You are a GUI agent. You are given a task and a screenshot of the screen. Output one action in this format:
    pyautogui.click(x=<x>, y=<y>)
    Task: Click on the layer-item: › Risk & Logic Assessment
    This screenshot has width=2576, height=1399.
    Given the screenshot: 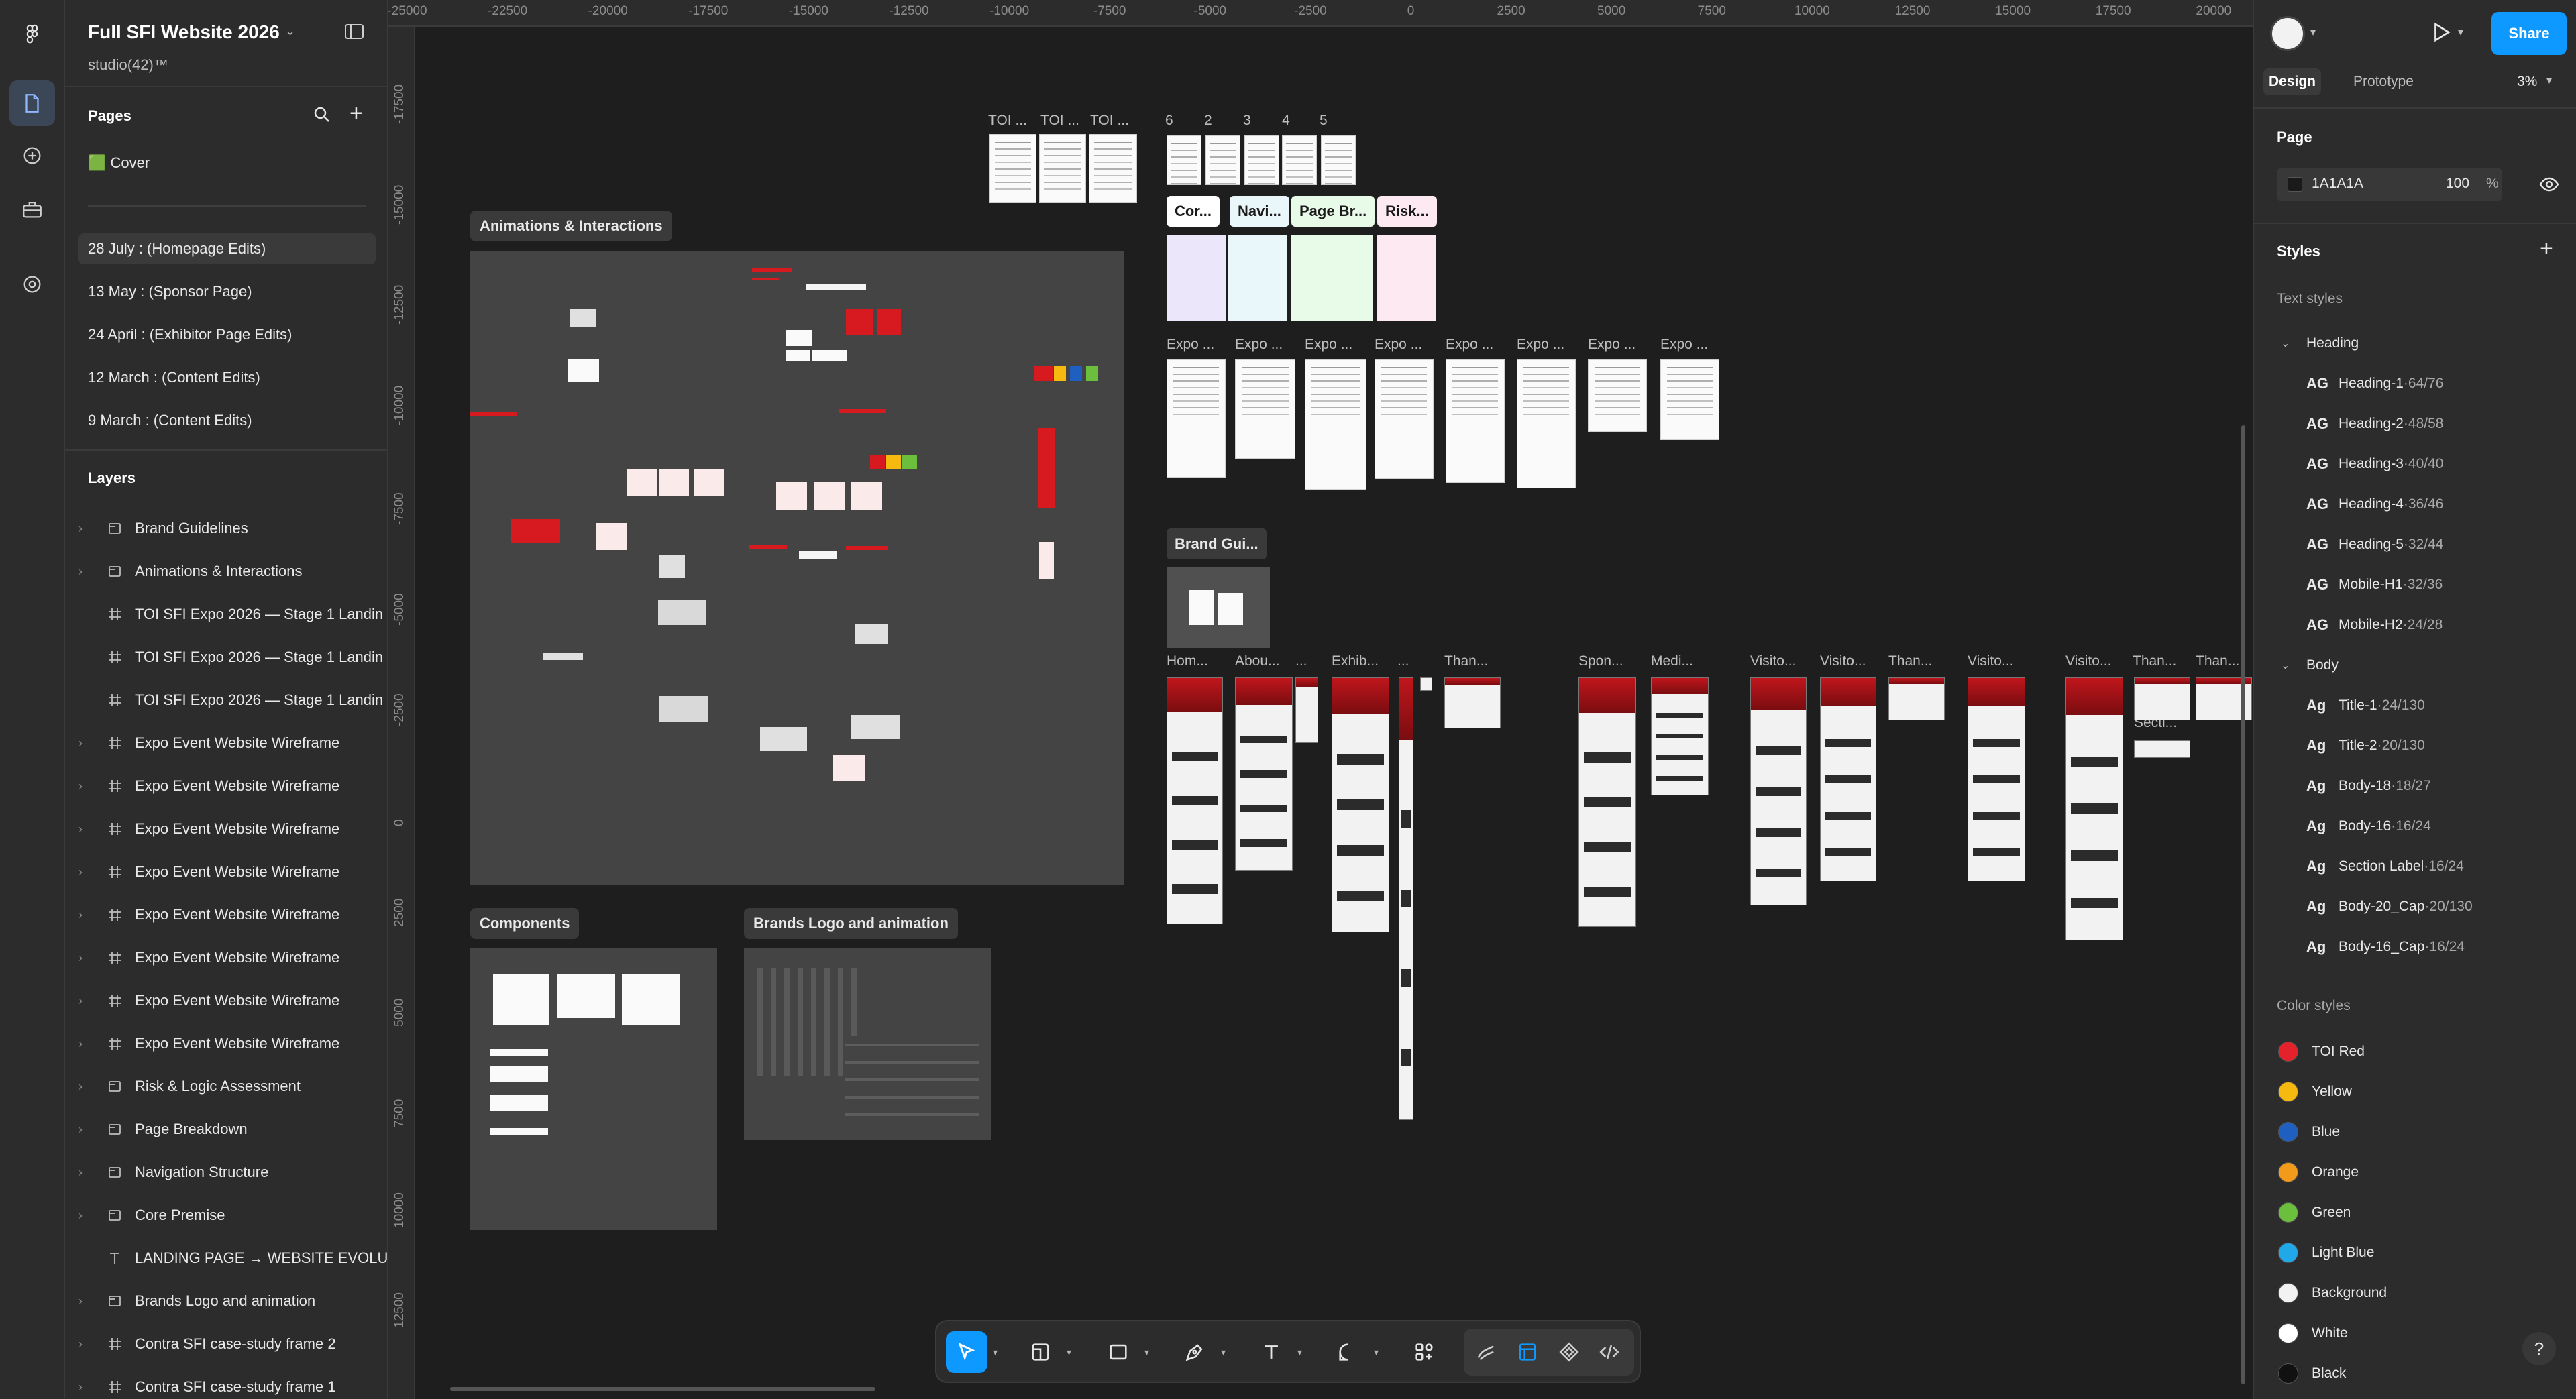 What is the action you would take?
    pyautogui.click(x=226, y=1086)
    